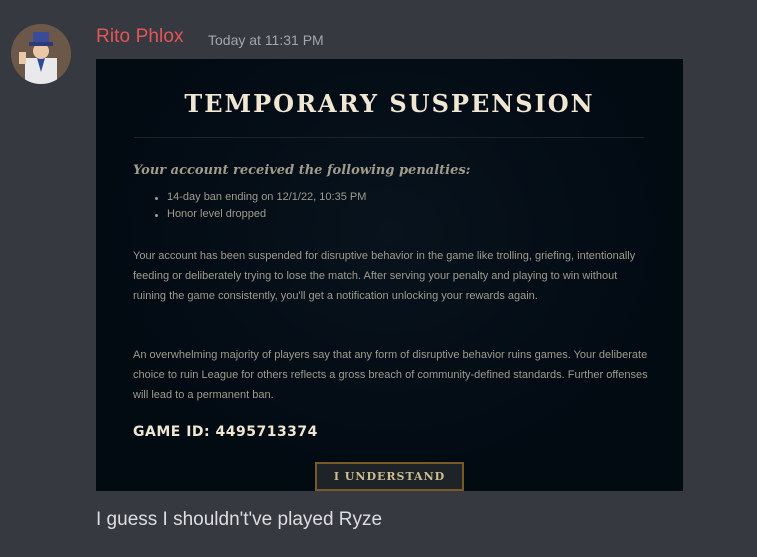 The height and width of the screenshot is (557, 757). What do you see at coordinates (389, 137) in the screenshot?
I see `title-divider` at bounding box center [389, 137].